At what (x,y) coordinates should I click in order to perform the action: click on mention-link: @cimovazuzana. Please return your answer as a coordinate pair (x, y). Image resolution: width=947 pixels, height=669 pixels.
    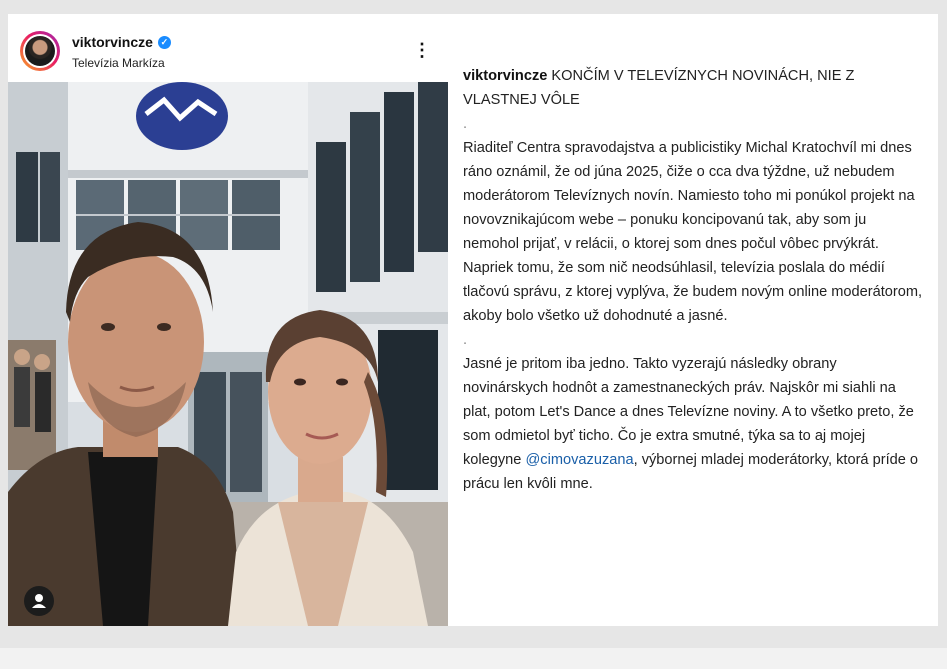
    Looking at the image, I should click on (579, 460).